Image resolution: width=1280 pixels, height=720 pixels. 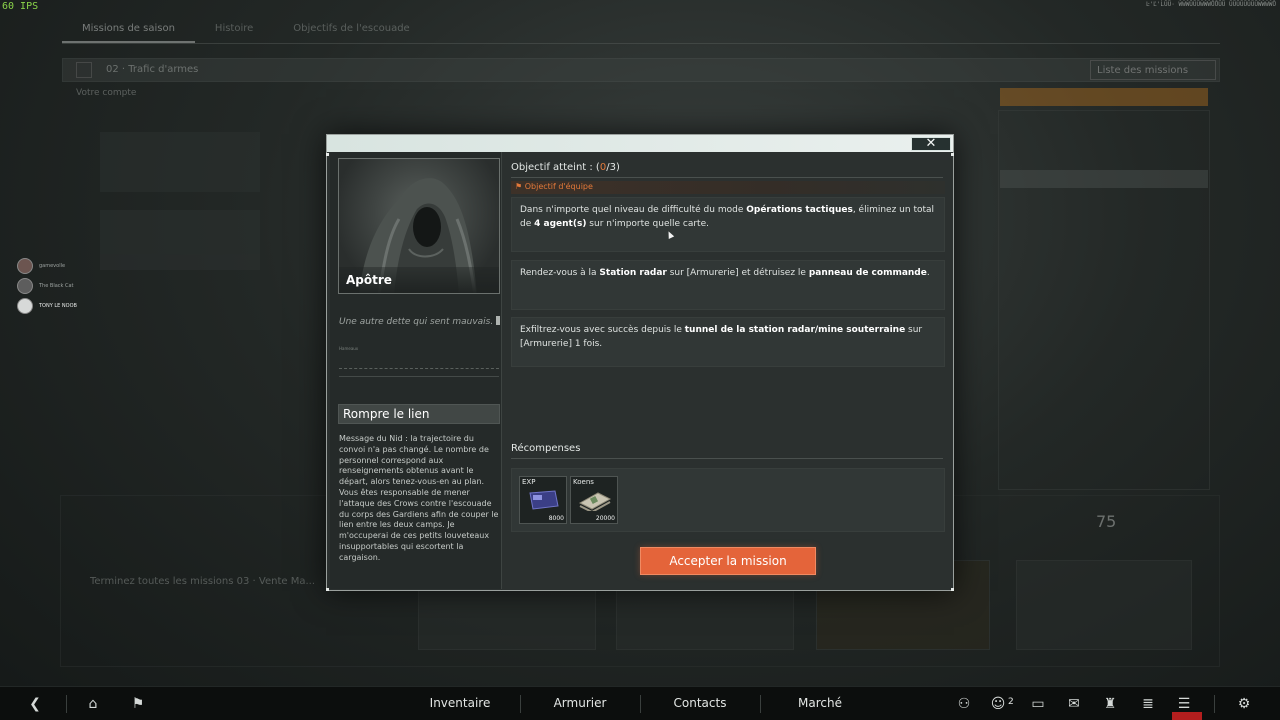 I want to click on objectives-header: Objectif atteint : (0/3), so click(x=565, y=167).